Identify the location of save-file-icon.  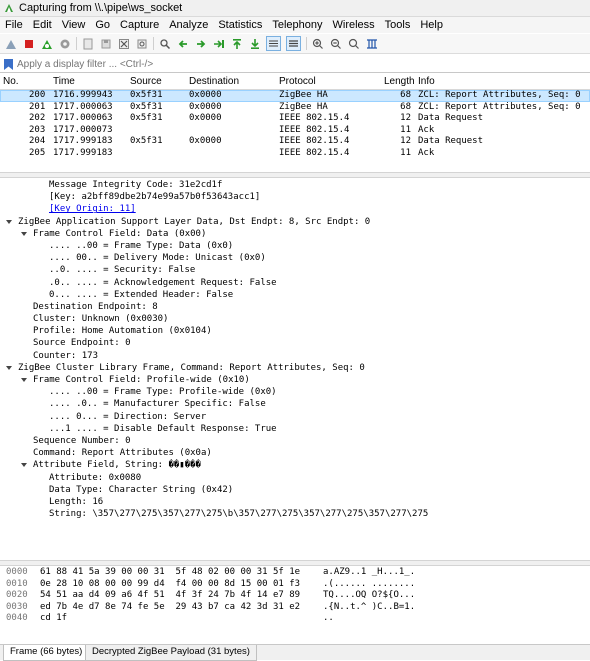
(105, 43).